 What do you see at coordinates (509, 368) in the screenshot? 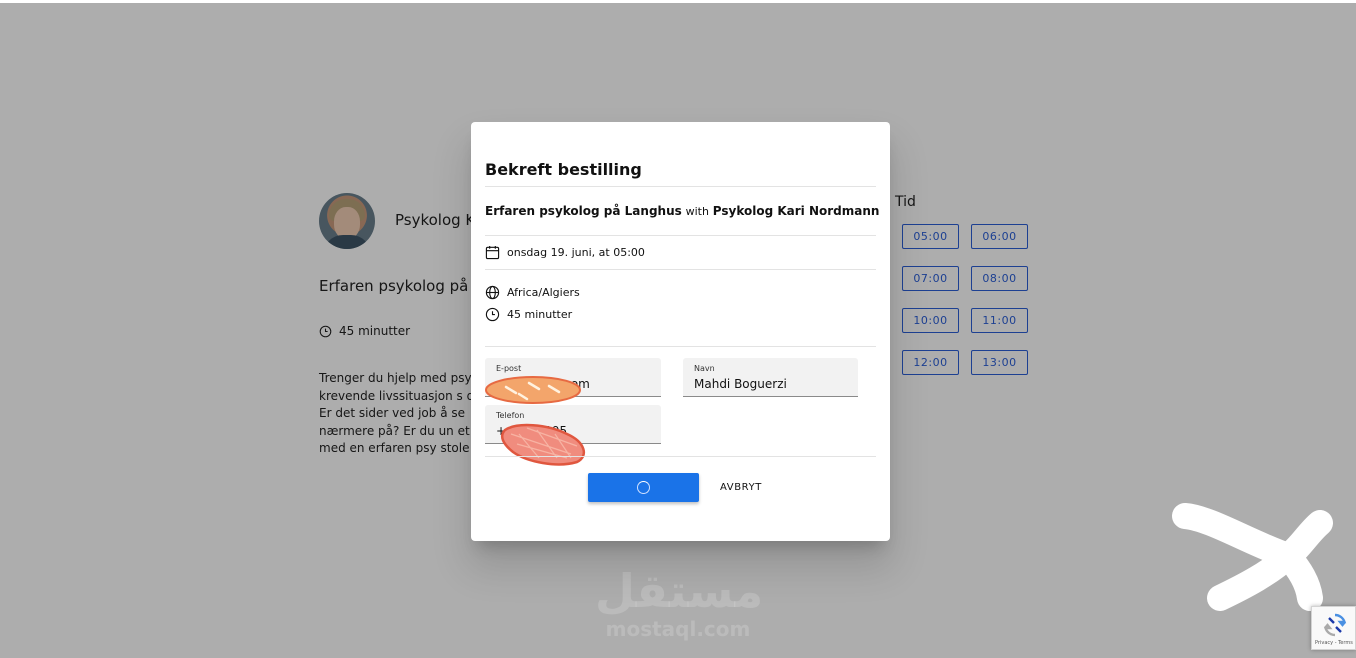
I see `email-label: E-post` at bounding box center [509, 368].